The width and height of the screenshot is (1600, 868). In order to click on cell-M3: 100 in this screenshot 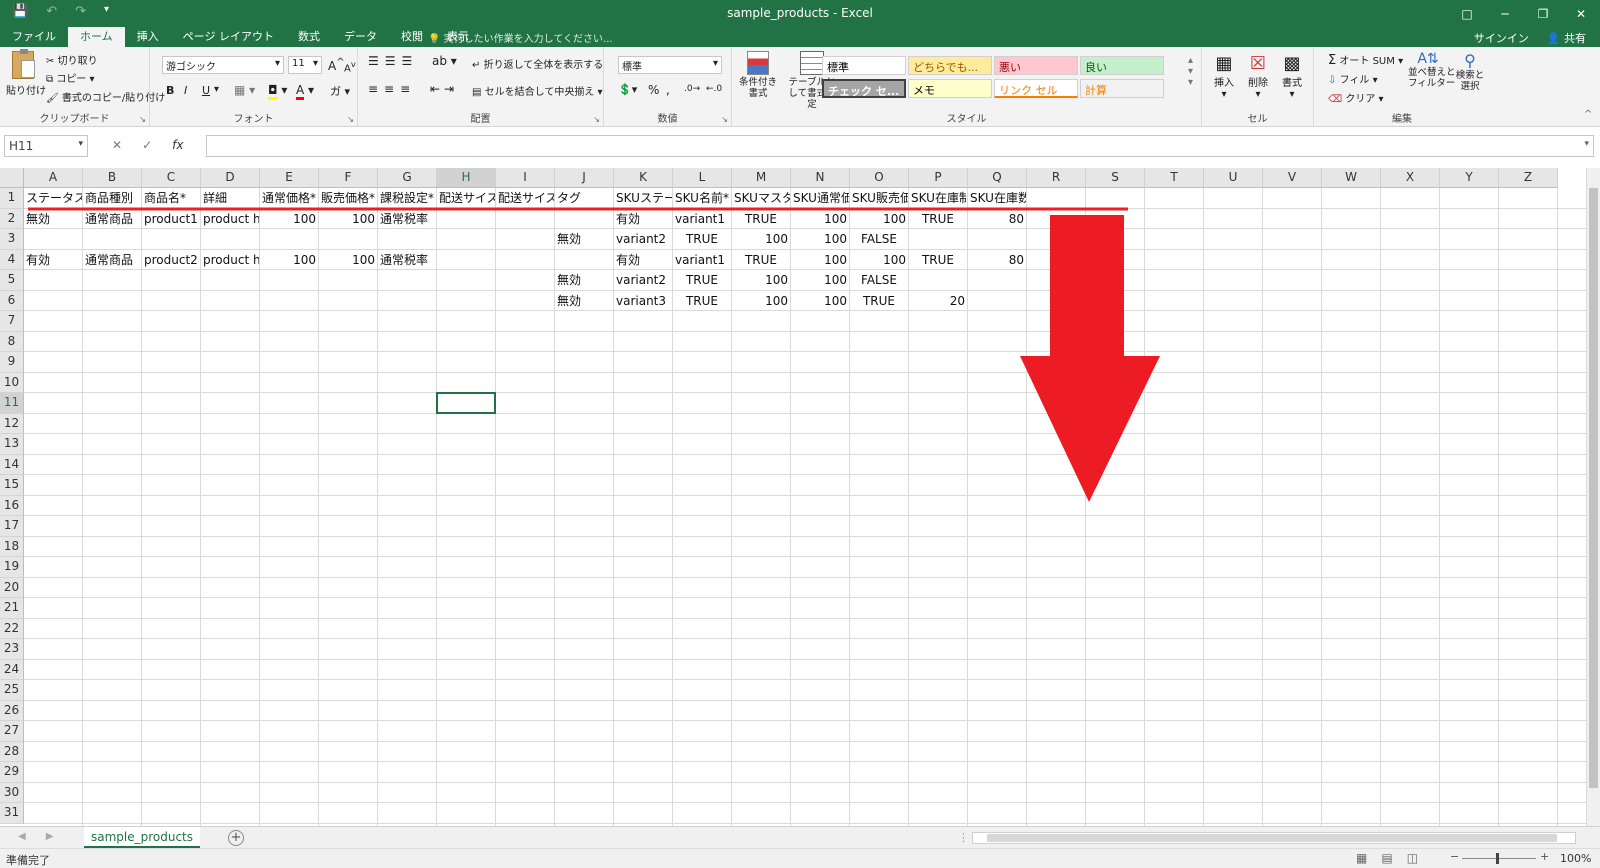, I will do `click(761, 239)`.